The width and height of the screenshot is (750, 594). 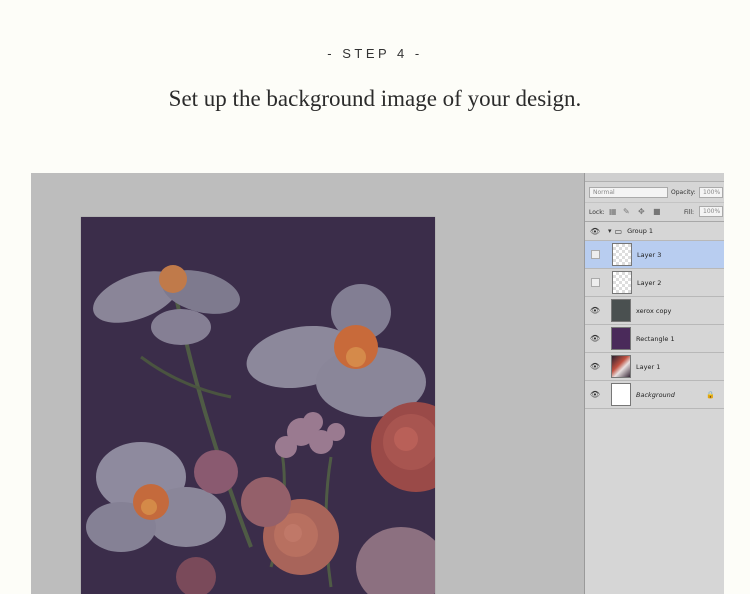 What do you see at coordinates (710, 394) in the screenshot?
I see `lock-icon: 🔒` at bounding box center [710, 394].